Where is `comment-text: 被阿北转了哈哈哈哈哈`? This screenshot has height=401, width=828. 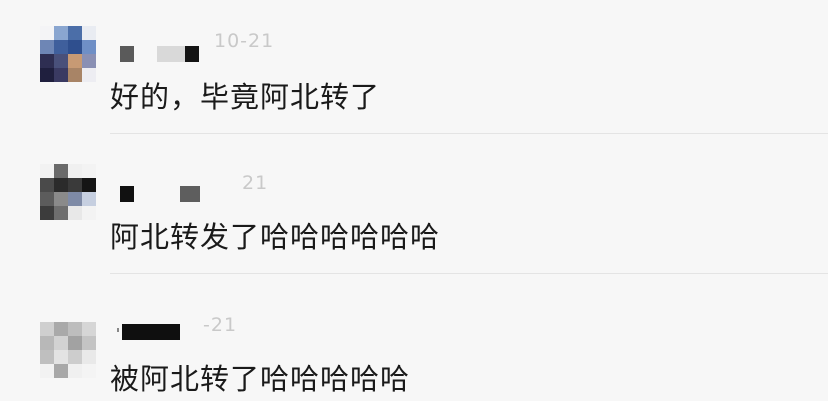
comment-text: 被阿北转了哈哈哈哈哈 is located at coordinates (260, 379).